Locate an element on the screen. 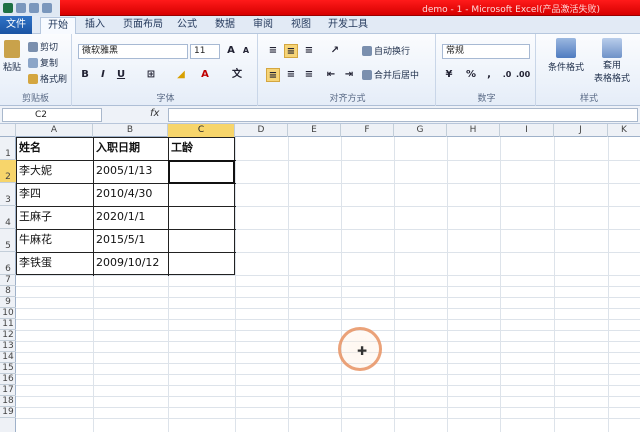  undo-icon is located at coordinates (34, 8).